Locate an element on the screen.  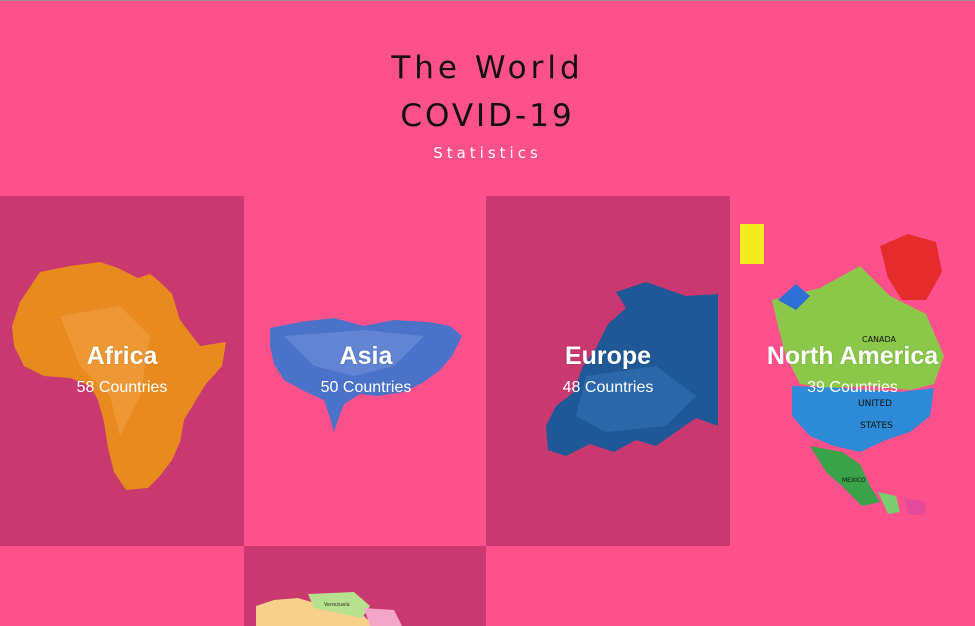
africa-map-icon is located at coordinates (119, 376).